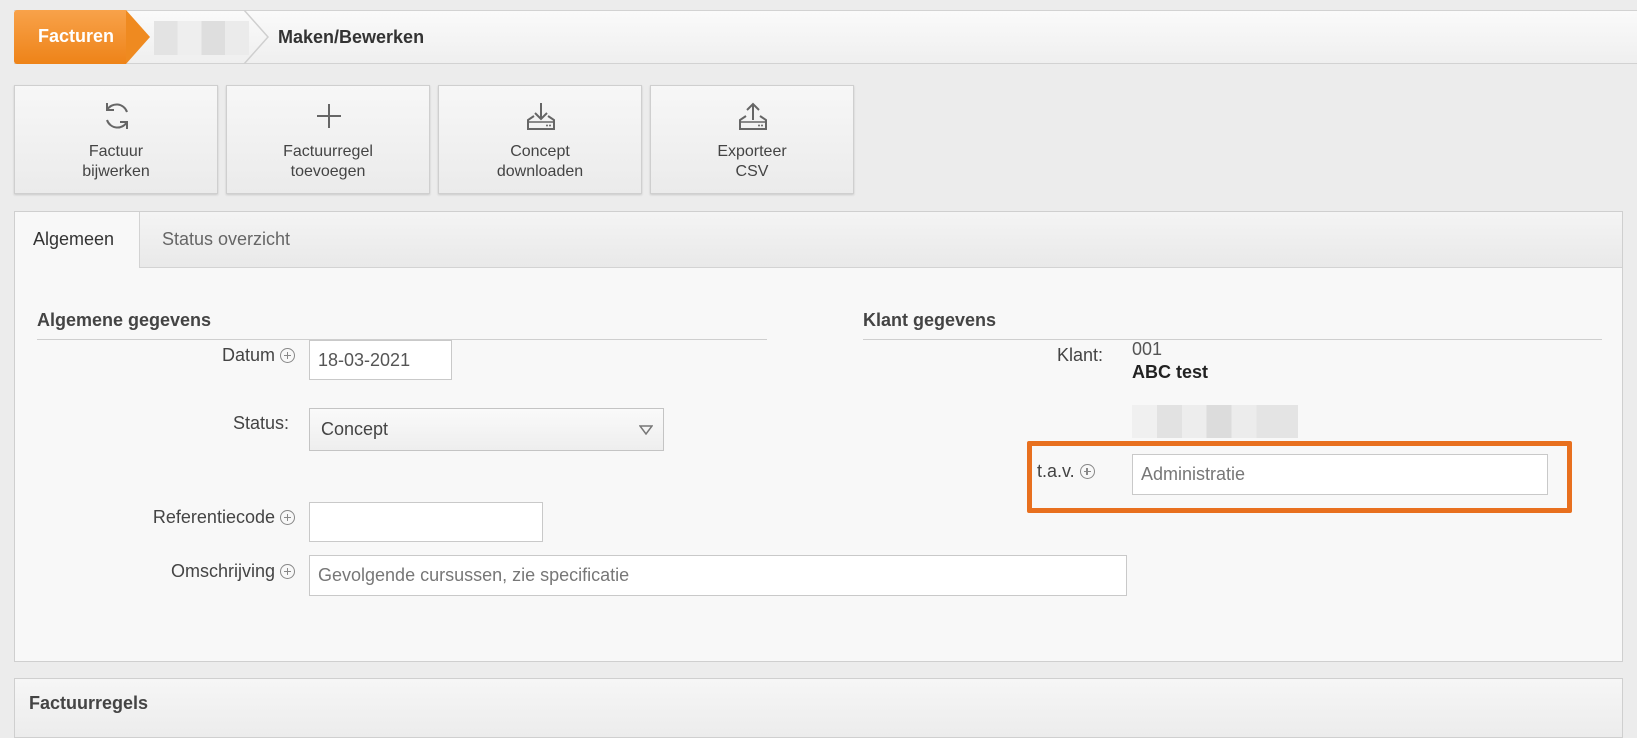  What do you see at coordinates (1079, 355) in the screenshot?
I see `klant-label: Klant:` at bounding box center [1079, 355].